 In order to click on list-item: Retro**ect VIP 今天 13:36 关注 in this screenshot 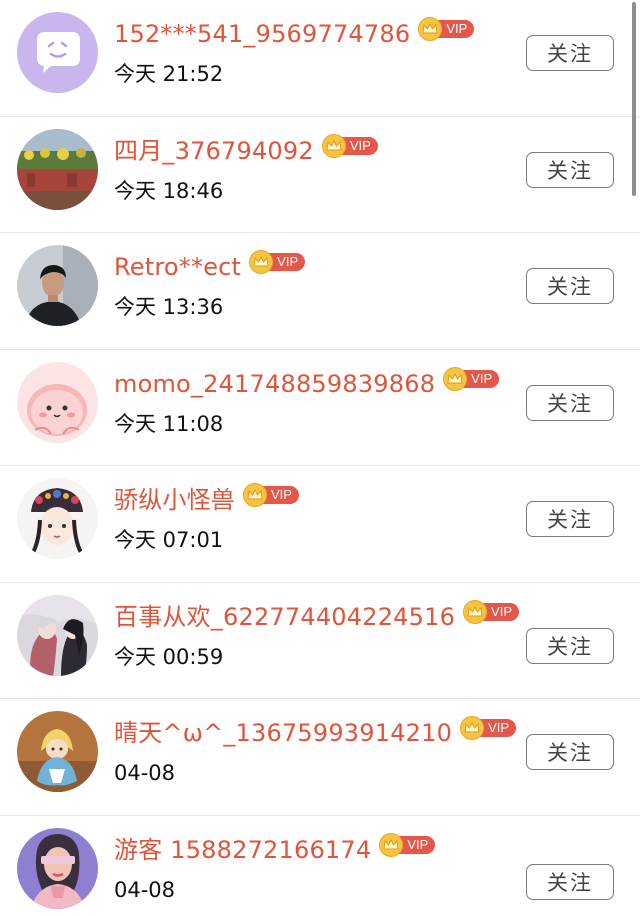, I will do `click(320, 291)`.